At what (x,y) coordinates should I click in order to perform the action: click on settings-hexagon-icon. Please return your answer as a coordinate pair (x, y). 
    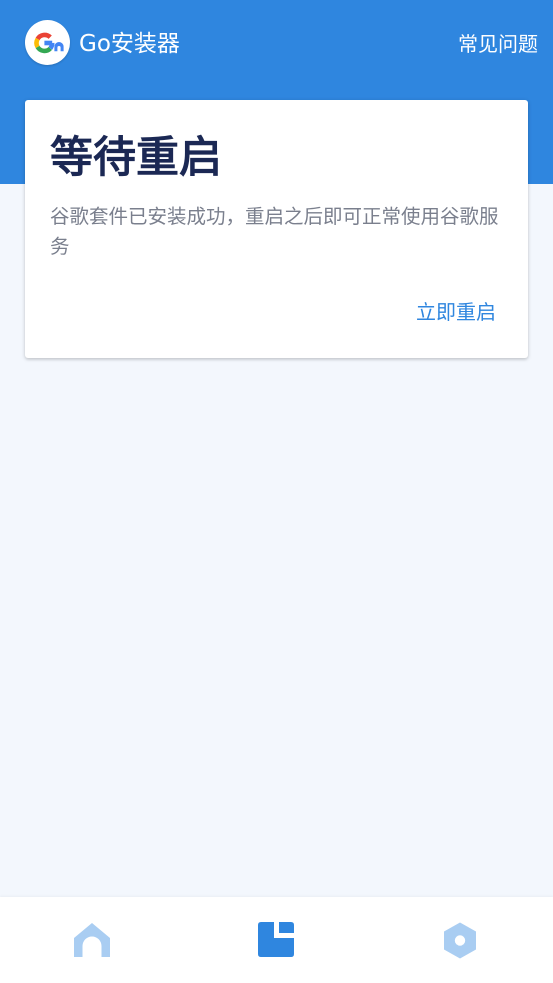
    Looking at the image, I should click on (460, 940).